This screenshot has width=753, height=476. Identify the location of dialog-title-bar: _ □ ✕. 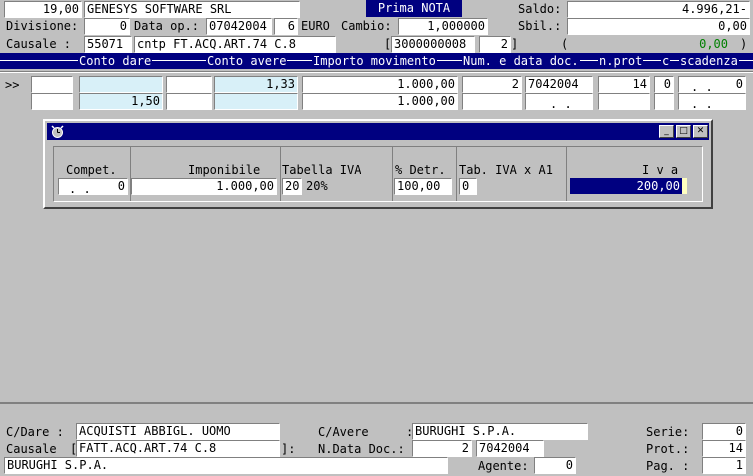
(378, 131).